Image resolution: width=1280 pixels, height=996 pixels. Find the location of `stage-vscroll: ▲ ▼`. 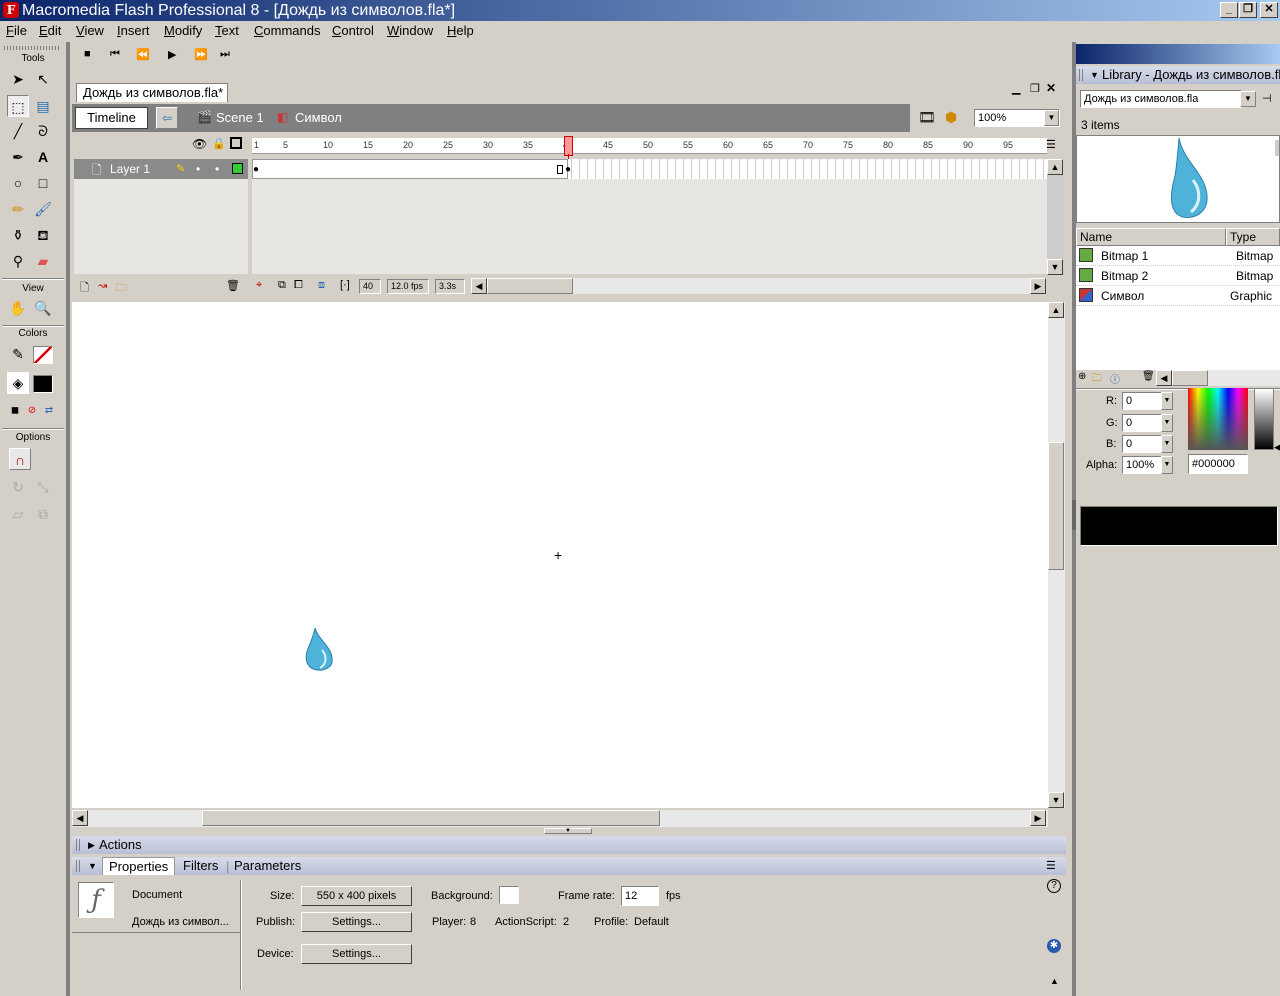

stage-vscroll: ▲ ▼ is located at coordinates (1056, 555).